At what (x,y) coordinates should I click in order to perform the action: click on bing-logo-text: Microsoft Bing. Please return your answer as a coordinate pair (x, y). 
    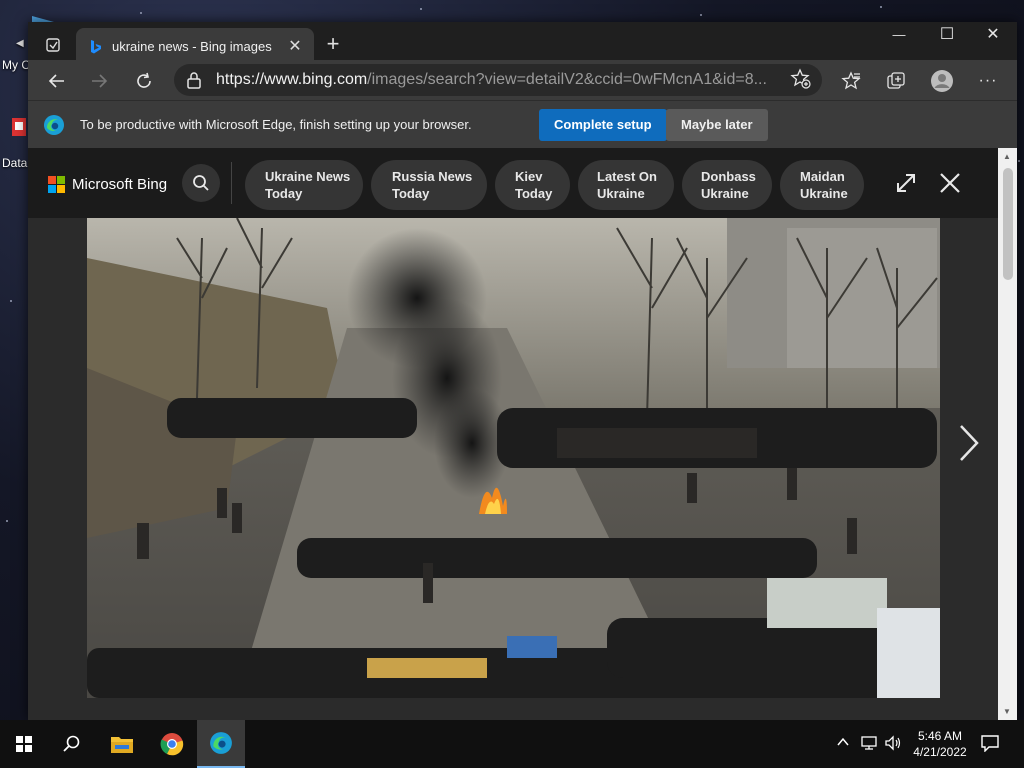
    Looking at the image, I should click on (120, 184).